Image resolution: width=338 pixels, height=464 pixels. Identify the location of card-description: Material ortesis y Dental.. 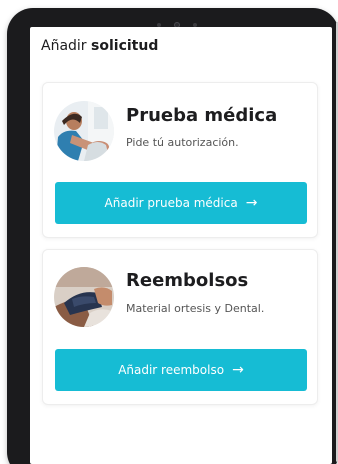
(195, 308).